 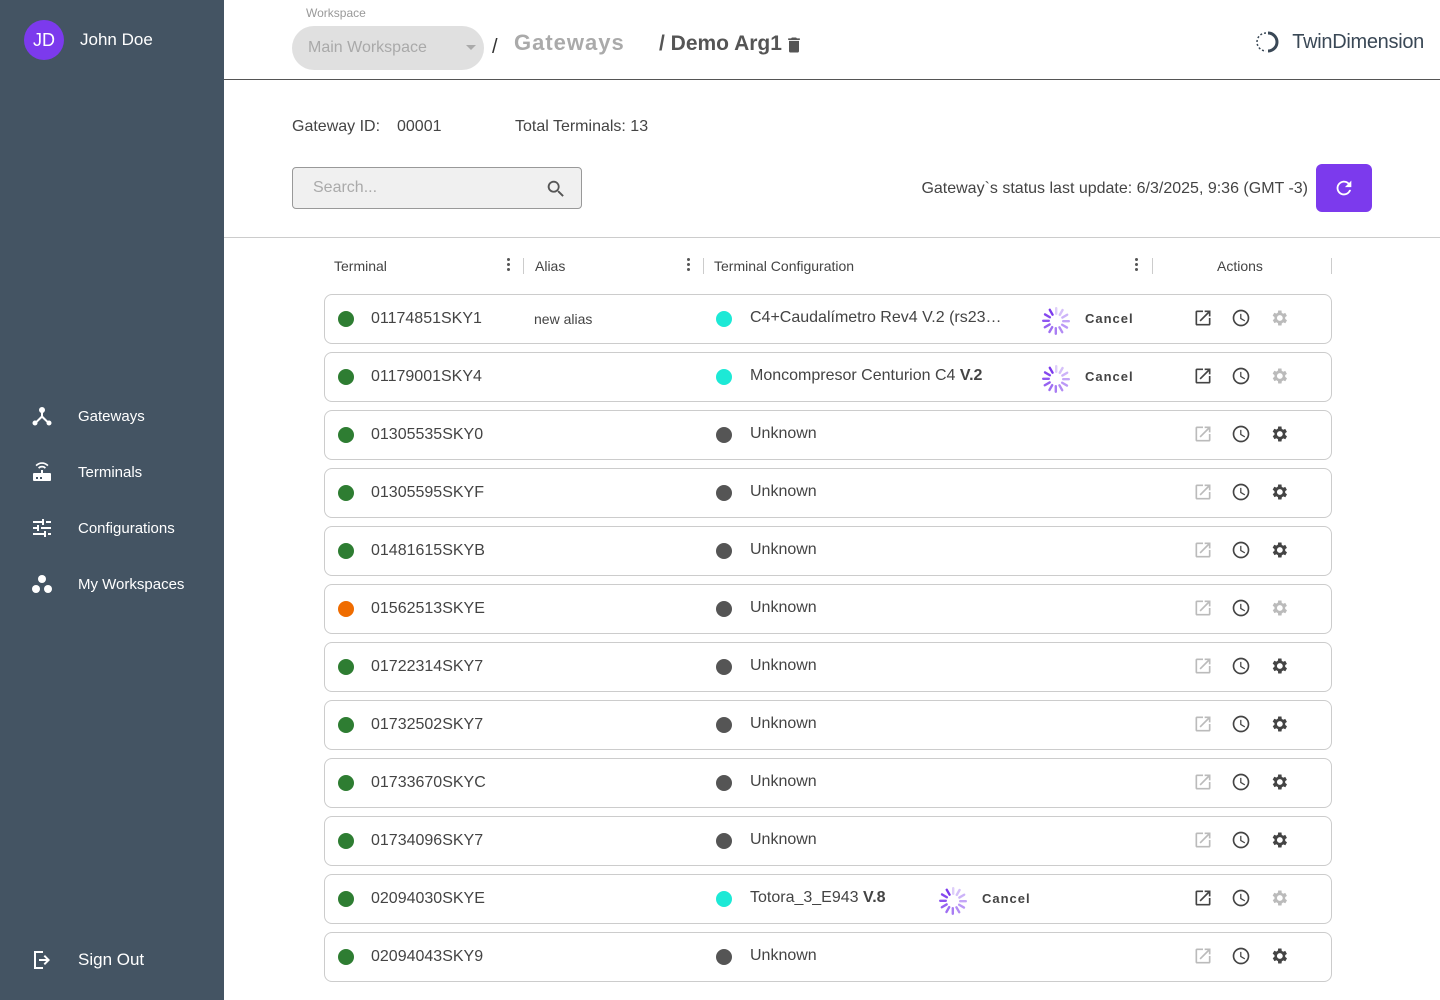 What do you see at coordinates (550, 266) in the screenshot?
I see `column-header-alias: Alias` at bounding box center [550, 266].